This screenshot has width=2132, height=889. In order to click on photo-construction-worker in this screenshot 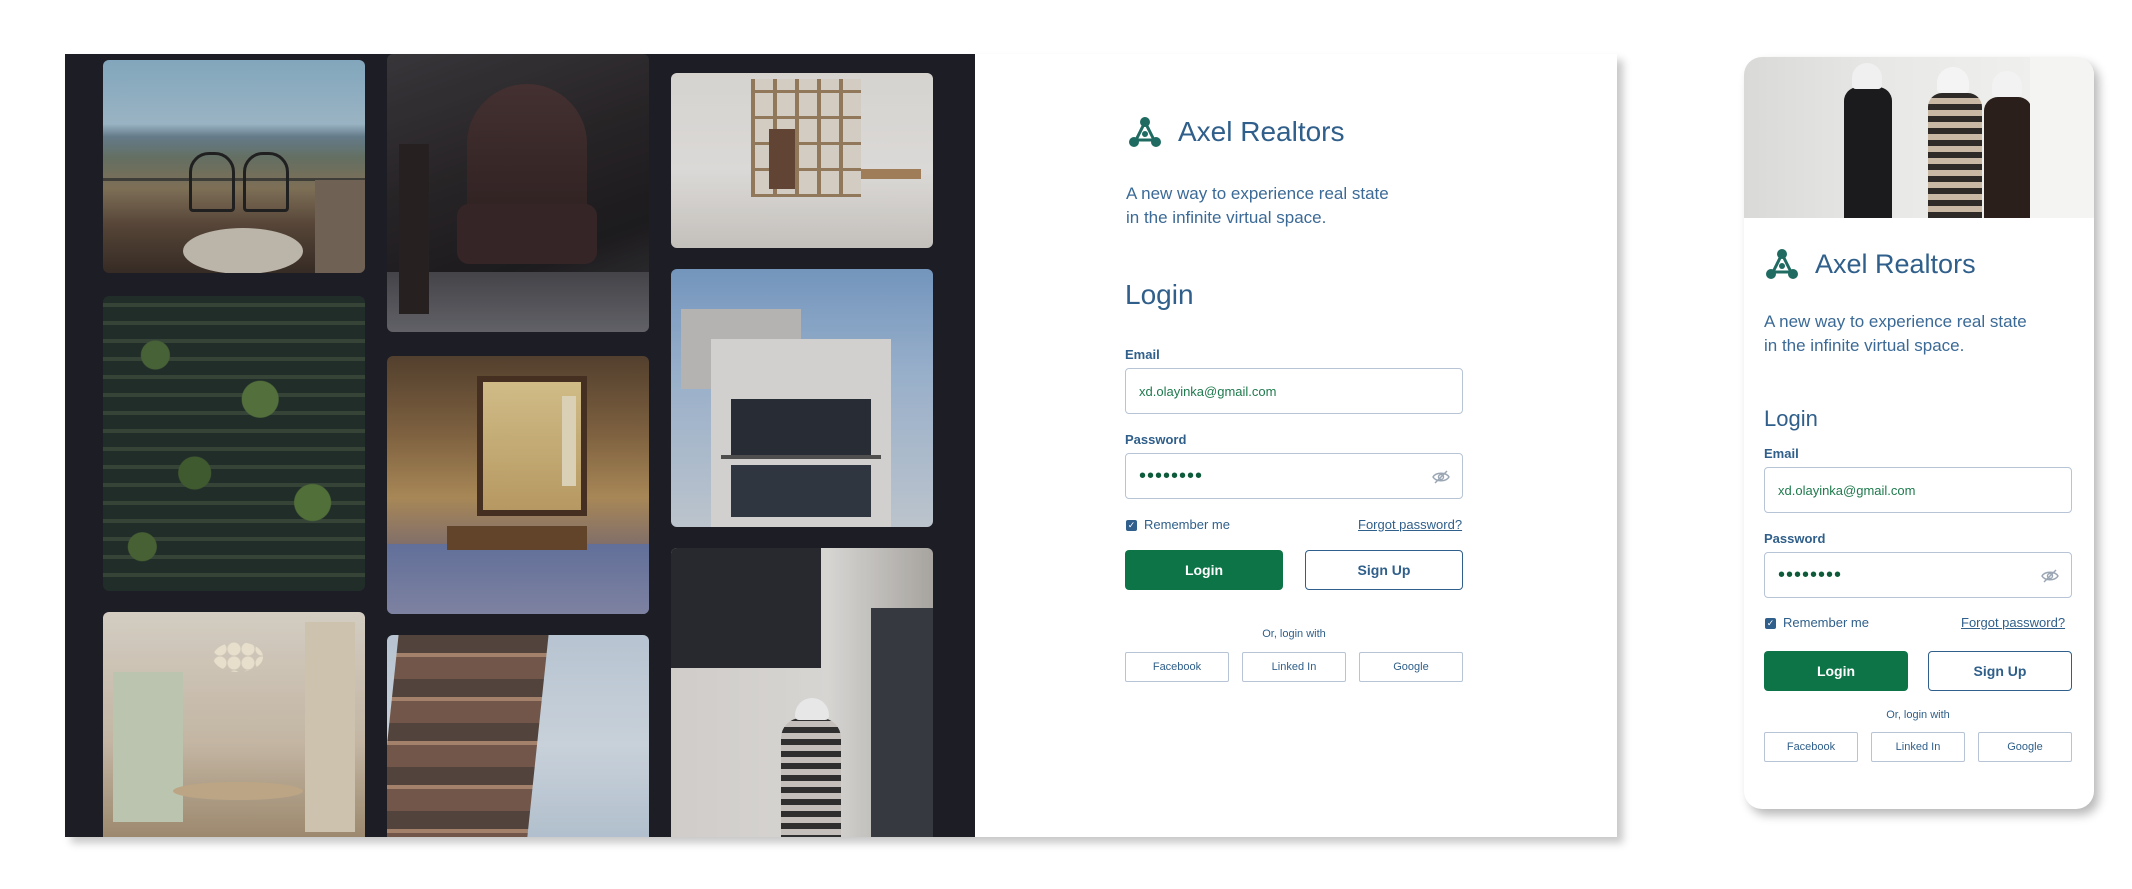, I will do `click(802, 692)`.